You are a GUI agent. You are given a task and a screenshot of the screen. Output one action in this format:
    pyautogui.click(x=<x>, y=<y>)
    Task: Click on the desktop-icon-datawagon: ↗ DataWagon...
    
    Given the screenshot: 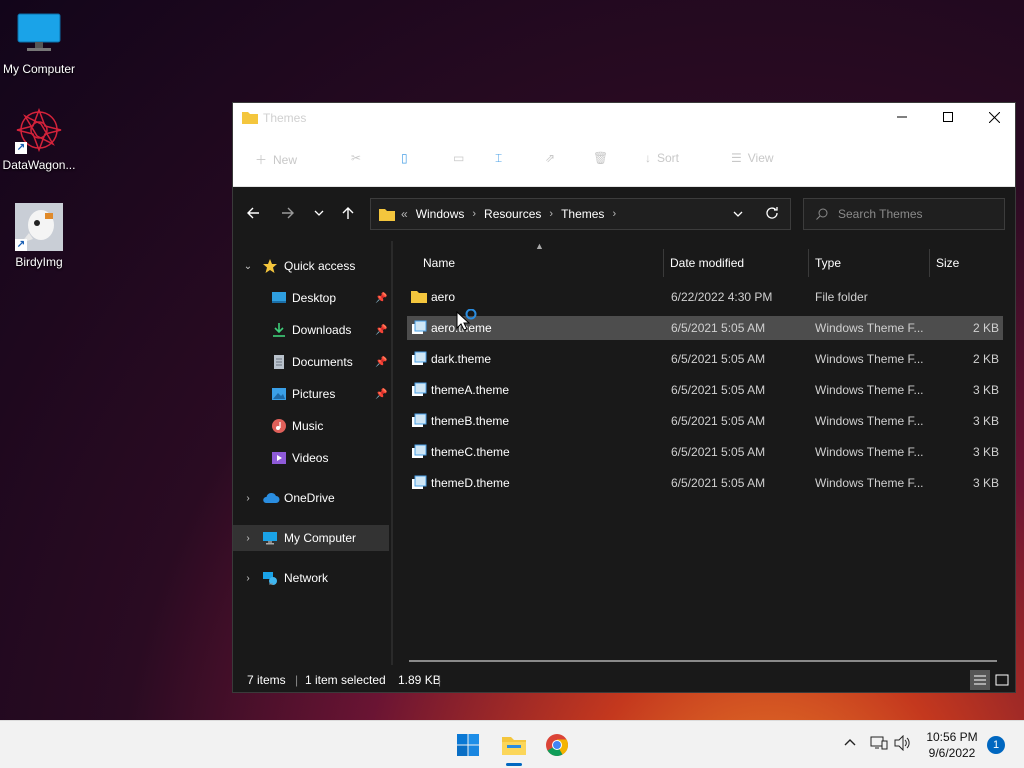 What is the action you would take?
    pyautogui.click(x=39, y=139)
    